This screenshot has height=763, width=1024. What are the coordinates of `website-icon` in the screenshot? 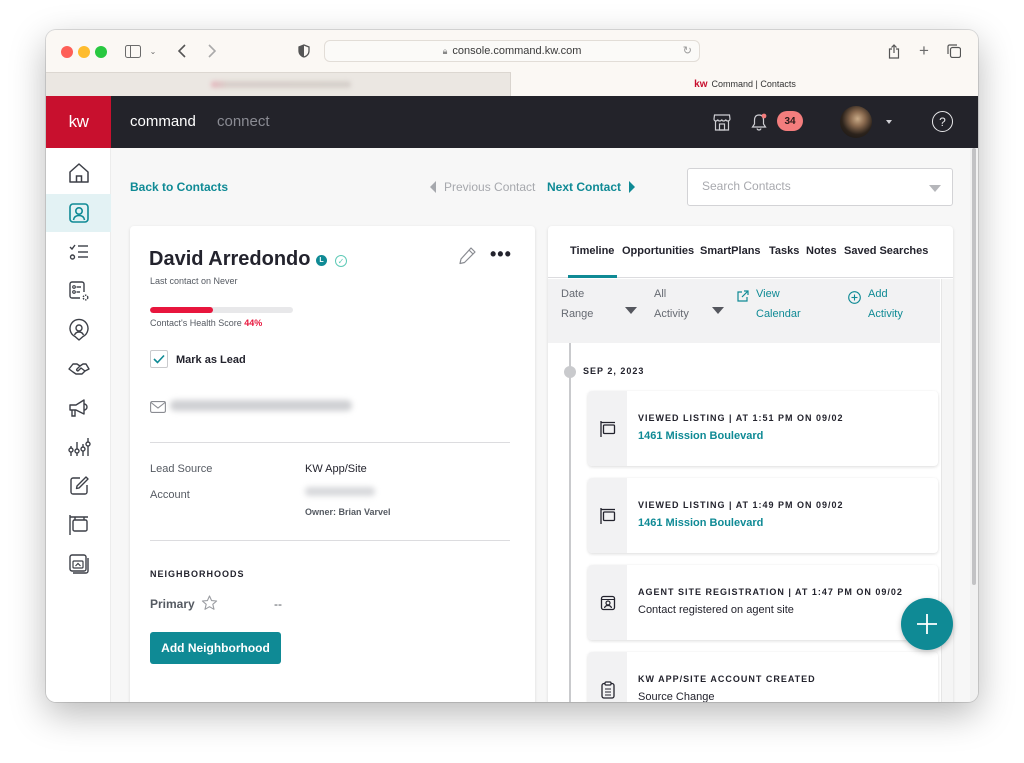 It's located at (78, 564).